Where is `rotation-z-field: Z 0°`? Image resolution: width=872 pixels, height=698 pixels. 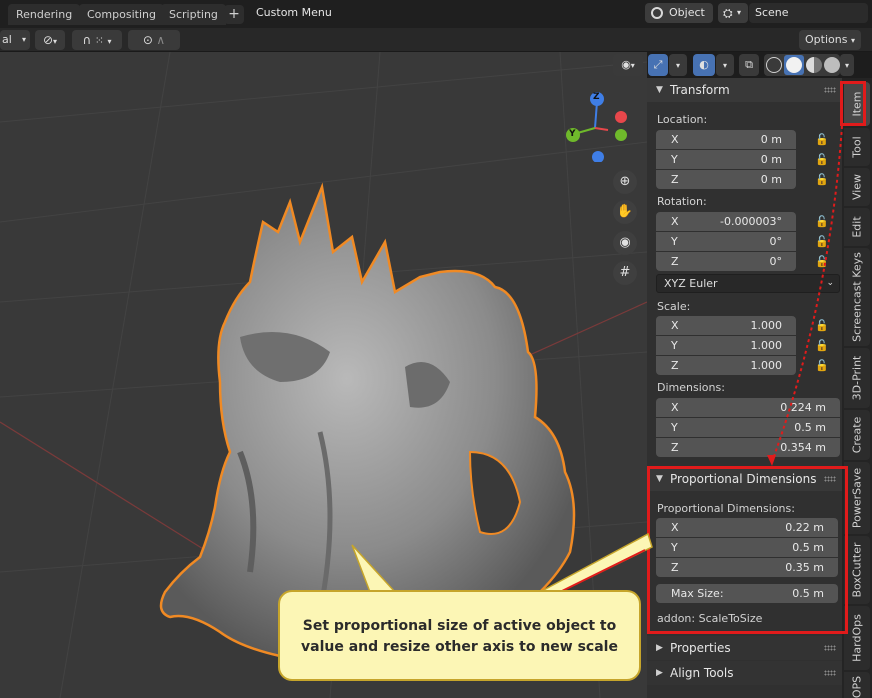 rotation-z-field: Z 0° is located at coordinates (726, 261).